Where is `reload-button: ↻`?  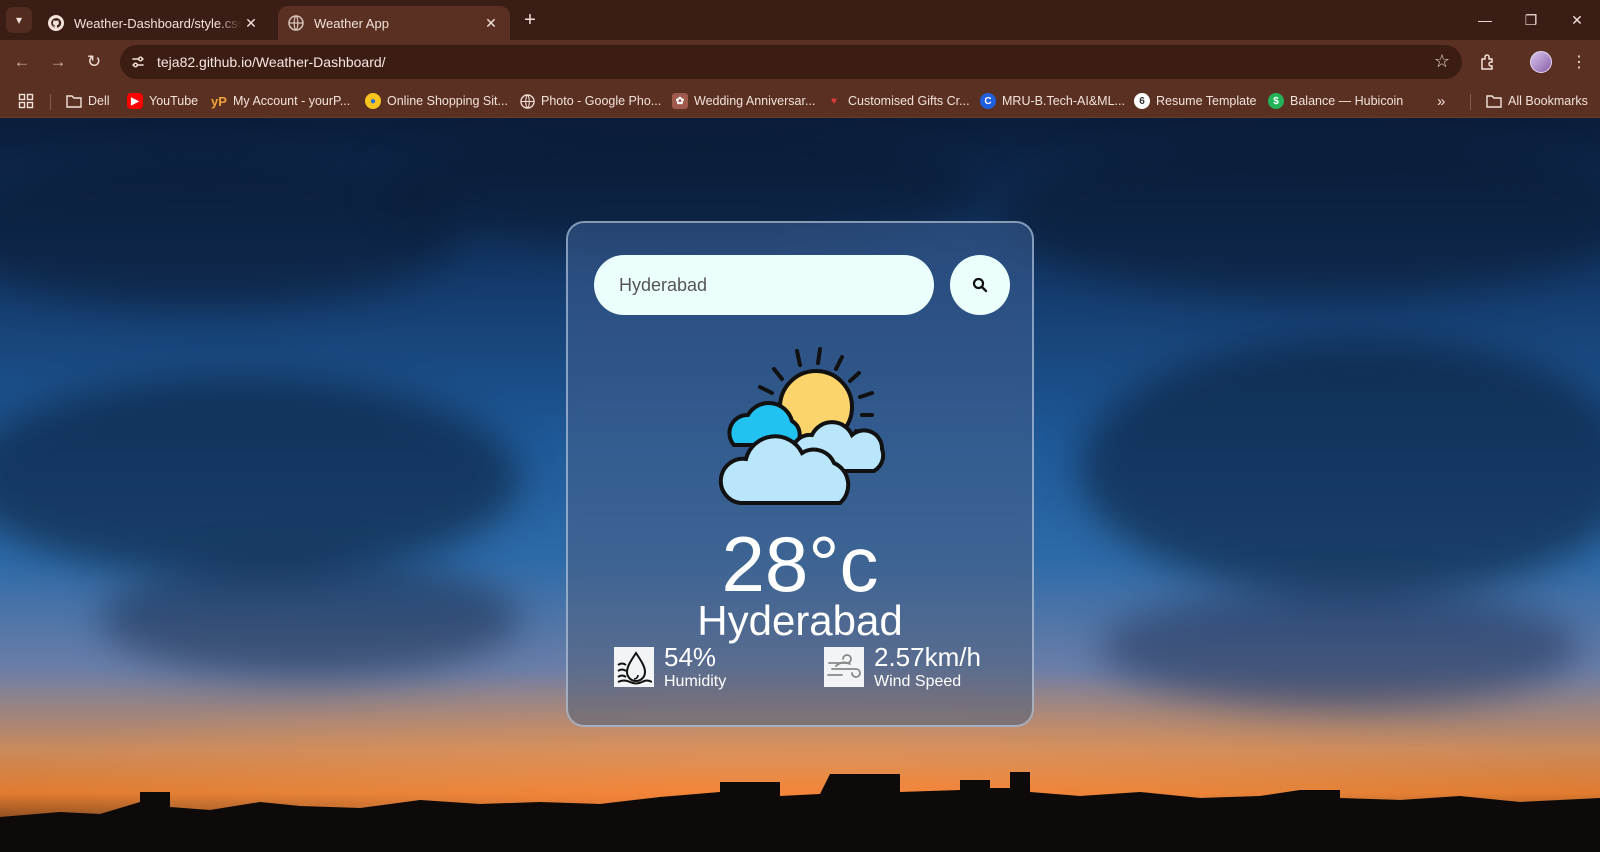 reload-button: ↻ is located at coordinates (94, 62).